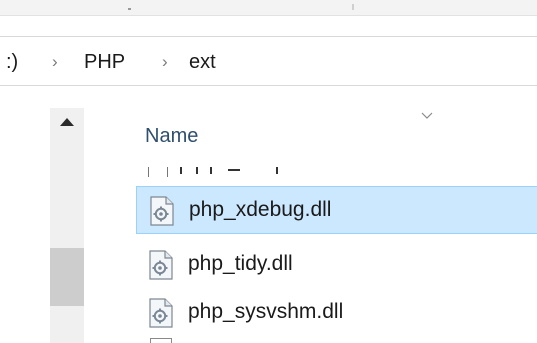 Image resolution: width=537 pixels, height=343 pixels. Describe the element at coordinates (104, 62) in the screenshot. I see `breadcrumb-php: PHP` at that location.